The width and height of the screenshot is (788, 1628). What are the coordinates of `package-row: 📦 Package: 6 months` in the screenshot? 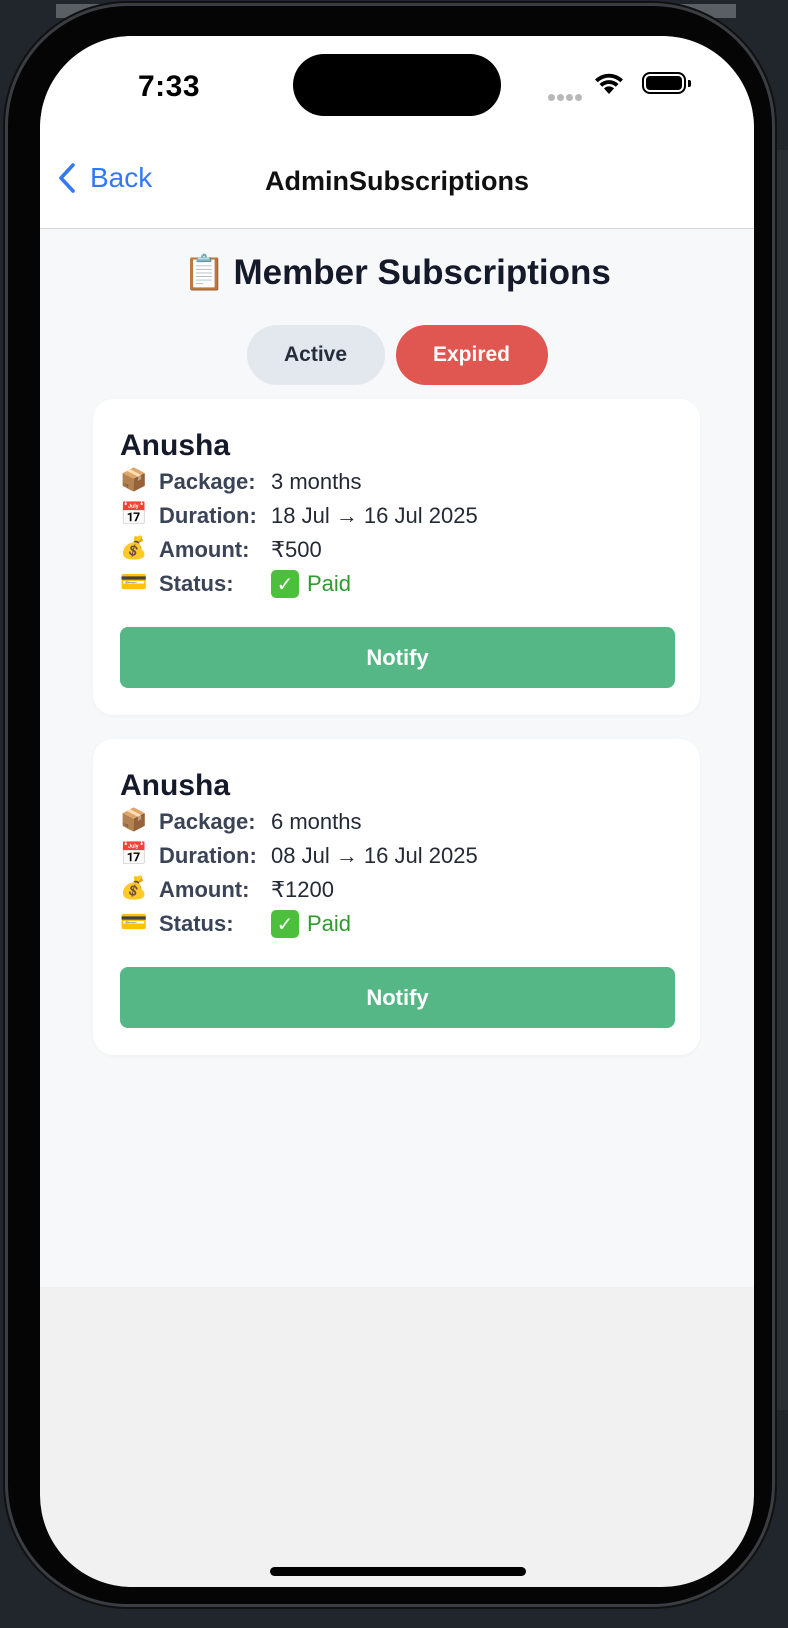 It's located at (241, 822).